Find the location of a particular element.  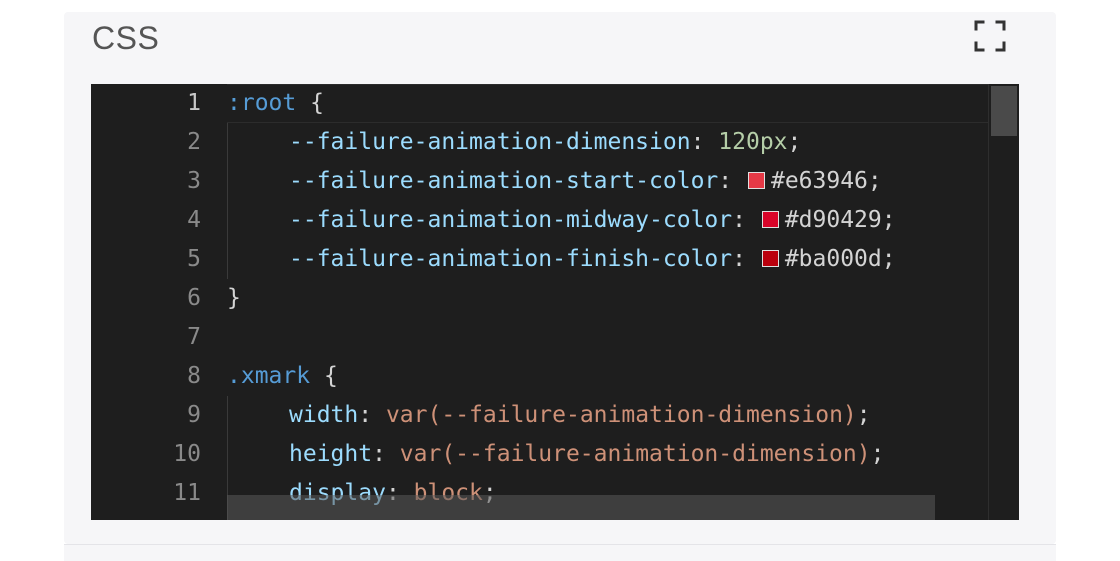

line-number: 8 is located at coordinates (194, 376).